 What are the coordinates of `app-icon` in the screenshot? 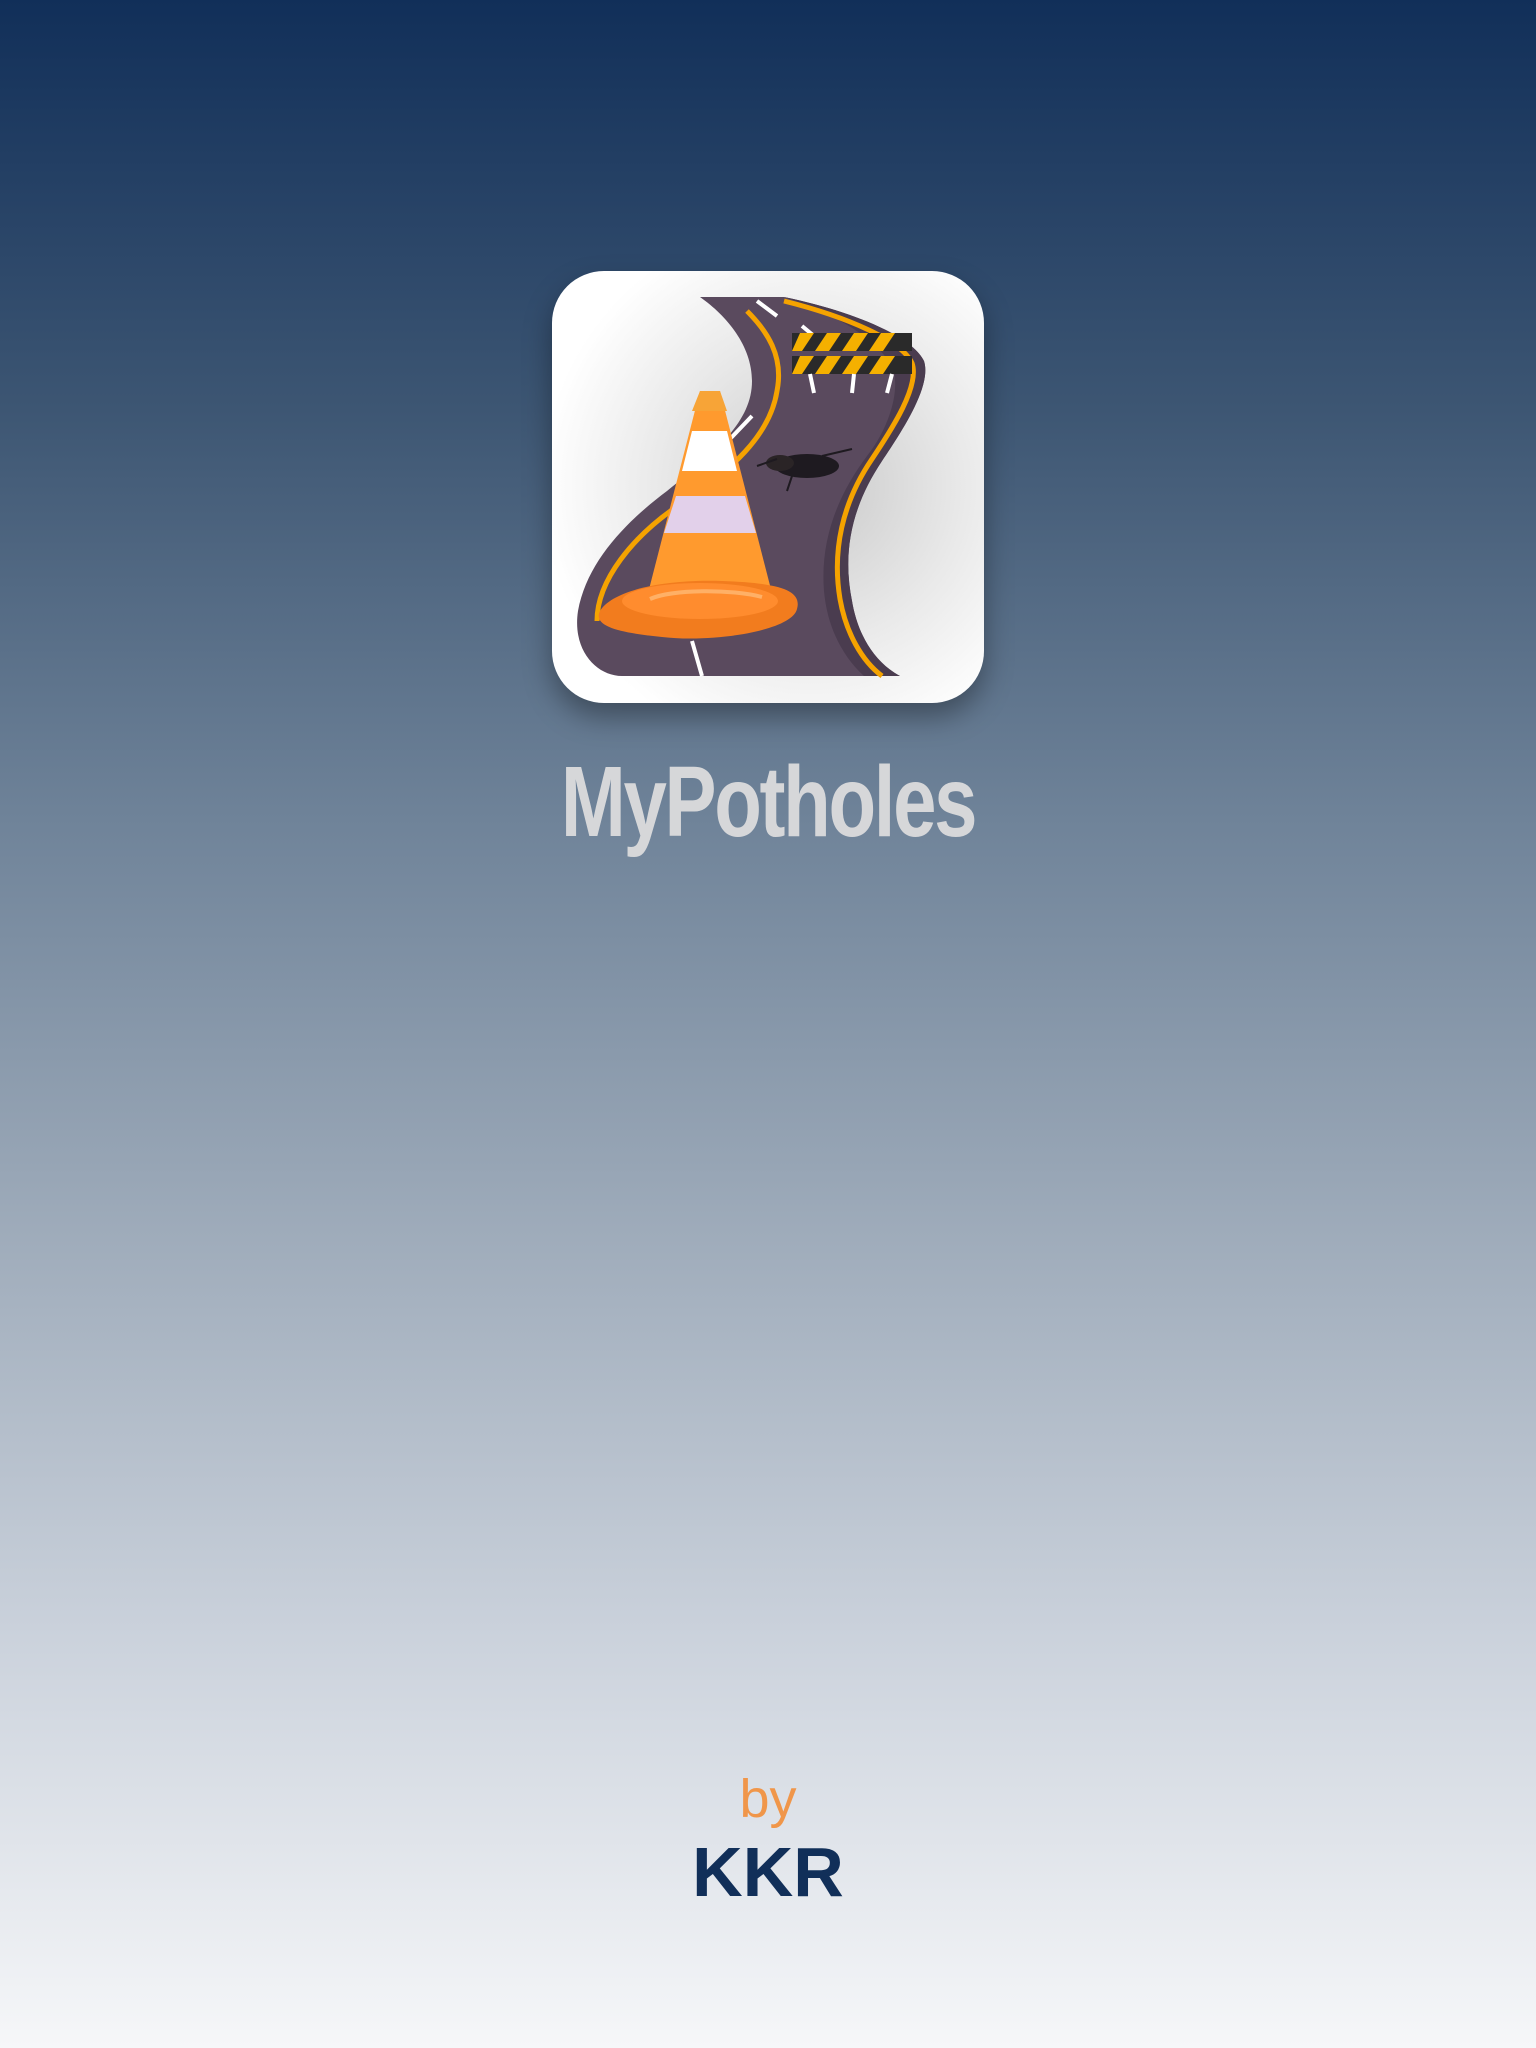 It's located at (768, 487).